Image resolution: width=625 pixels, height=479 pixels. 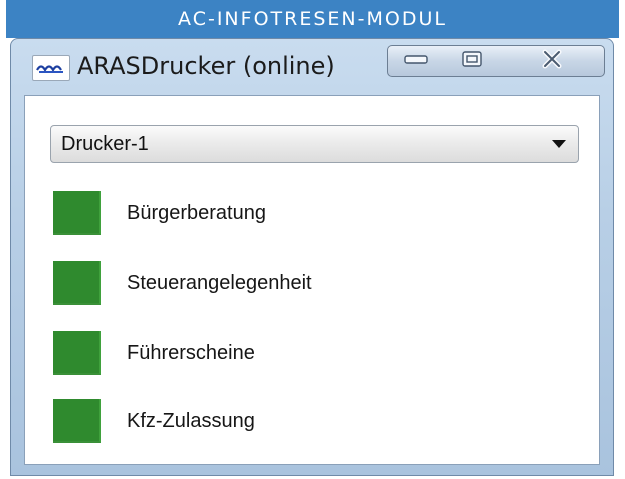 What do you see at coordinates (51, 68) in the screenshot?
I see `aras-logo-icon` at bounding box center [51, 68].